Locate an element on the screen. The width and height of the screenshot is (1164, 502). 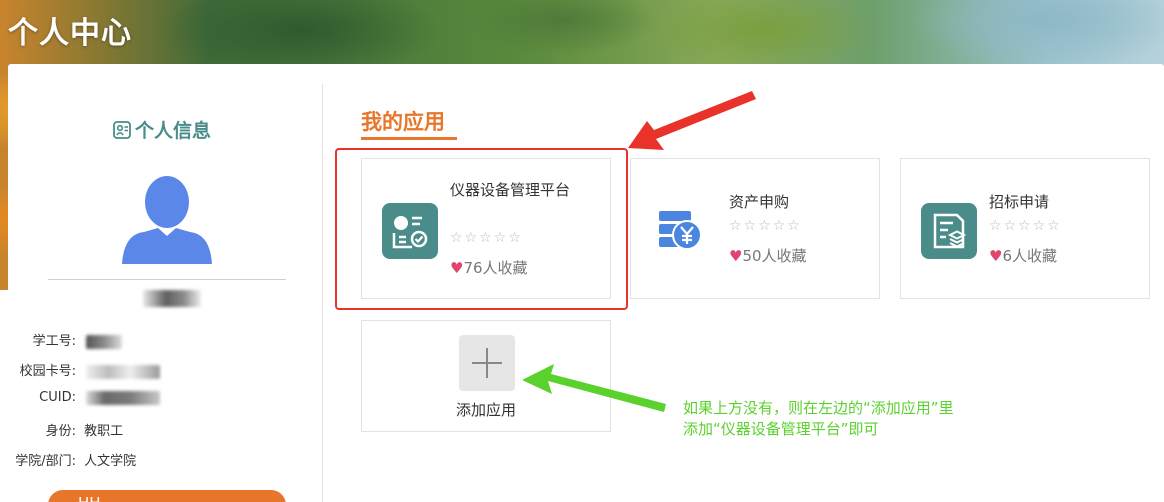
annotation-arrows is located at coordinates (639, 251).